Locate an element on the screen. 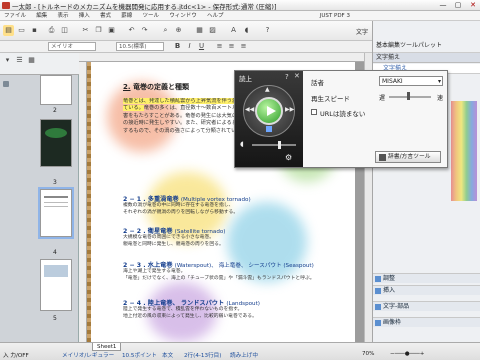 This screenshot has width=480, height=360. status-reading: 読み上げ中 is located at coordinates (244, 356).